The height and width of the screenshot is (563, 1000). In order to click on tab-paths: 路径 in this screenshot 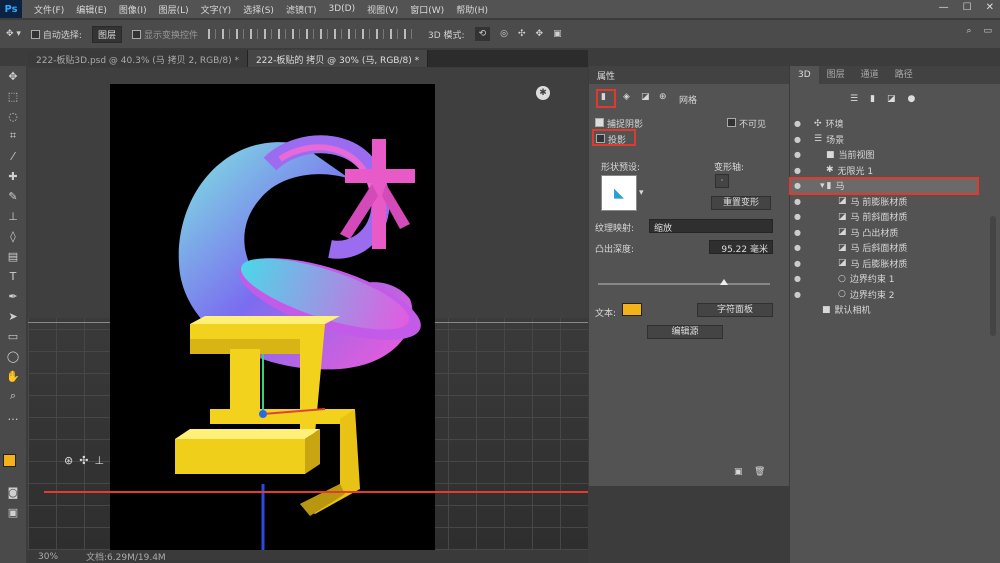, I will do `click(904, 75)`.